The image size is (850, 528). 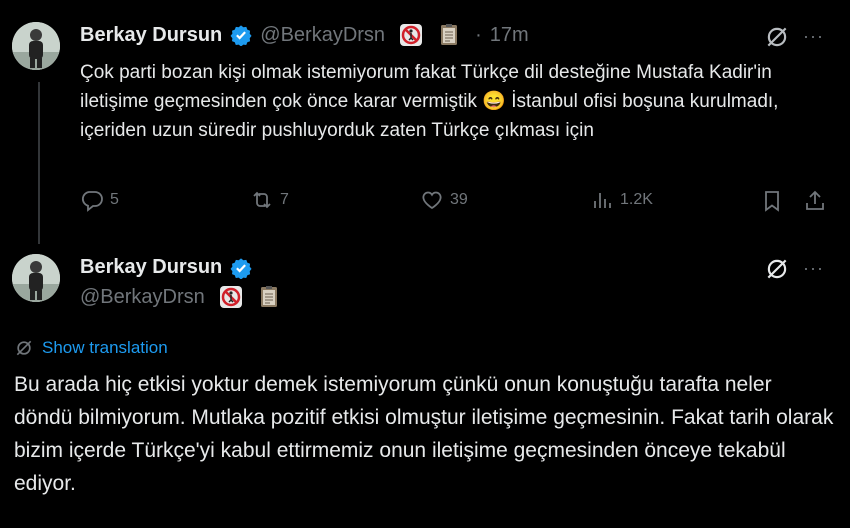 What do you see at coordinates (432, 200) in the screenshot?
I see `heart-icon` at bounding box center [432, 200].